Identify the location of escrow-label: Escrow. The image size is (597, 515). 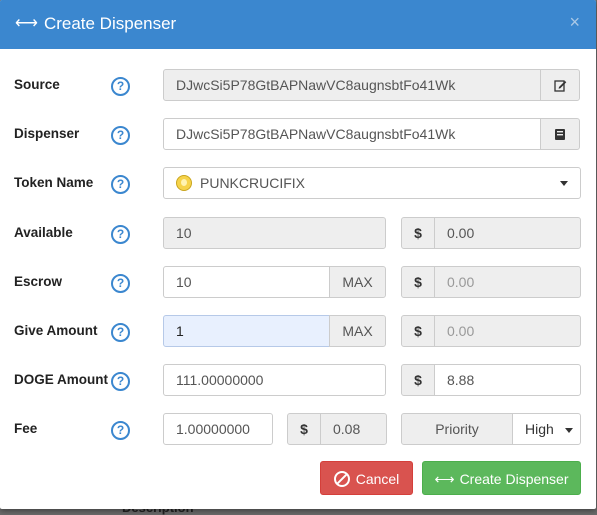
(38, 281).